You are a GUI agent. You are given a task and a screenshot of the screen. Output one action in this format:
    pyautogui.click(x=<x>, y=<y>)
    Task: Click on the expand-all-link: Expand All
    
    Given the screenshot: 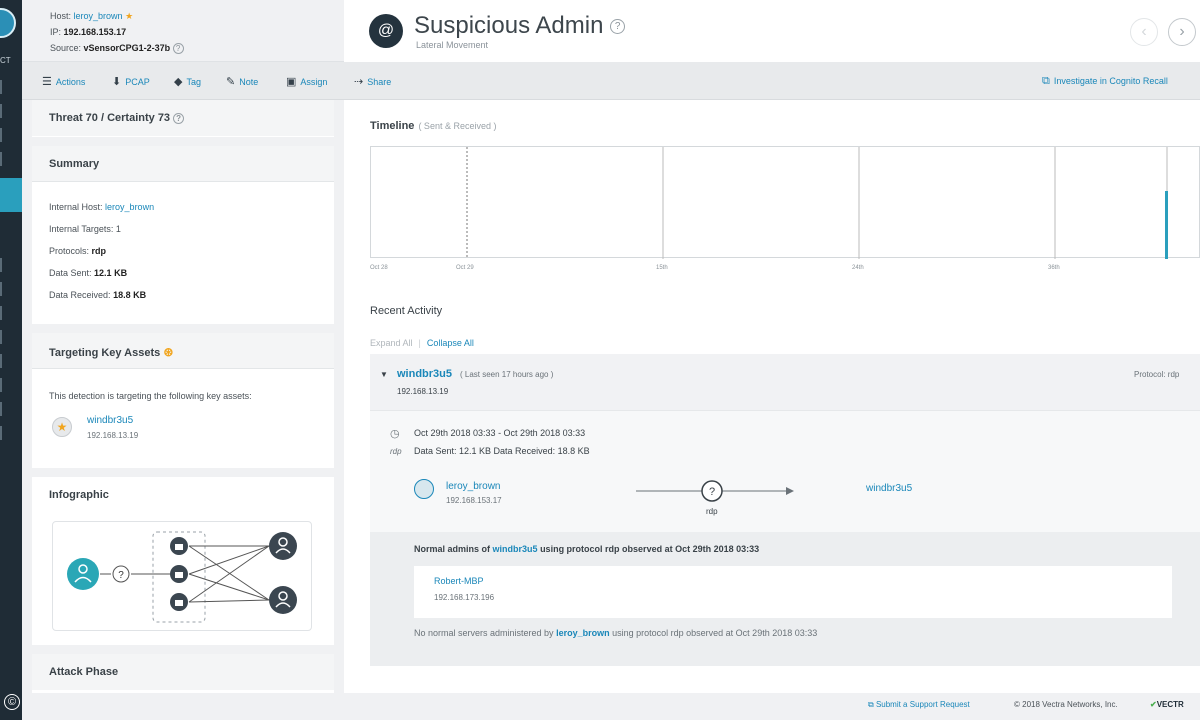 What is the action you would take?
    pyautogui.click(x=391, y=343)
    